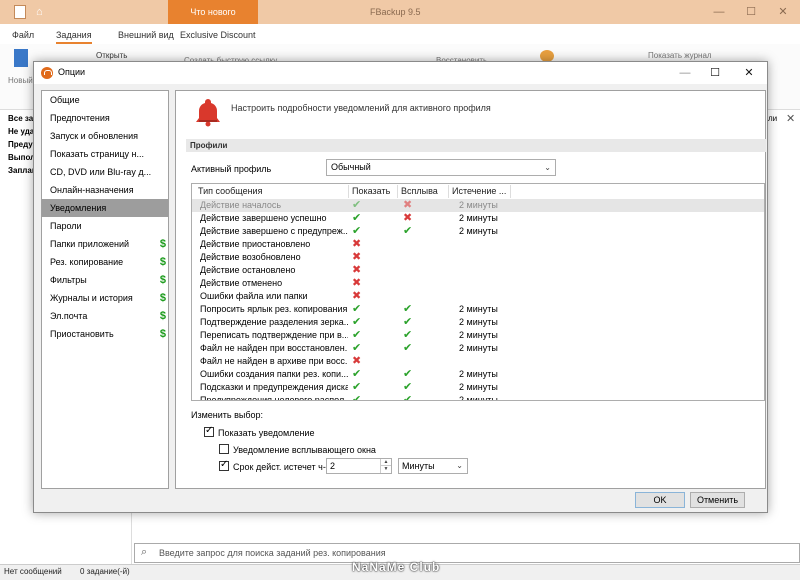  What do you see at coordinates (359, 466) in the screenshot?
I see `expire-value-stepper: 2 ▲ ▼` at bounding box center [359, 466].